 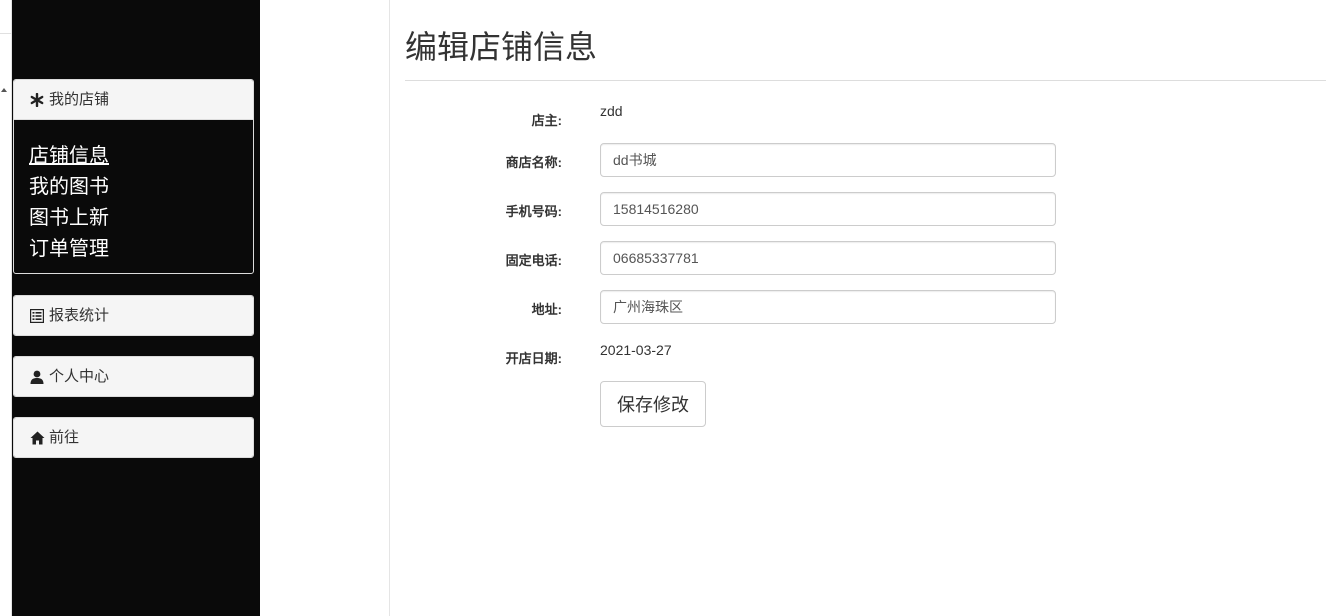 I want to click on goto-panel-heading: 前往, so click(x=133, y=437).